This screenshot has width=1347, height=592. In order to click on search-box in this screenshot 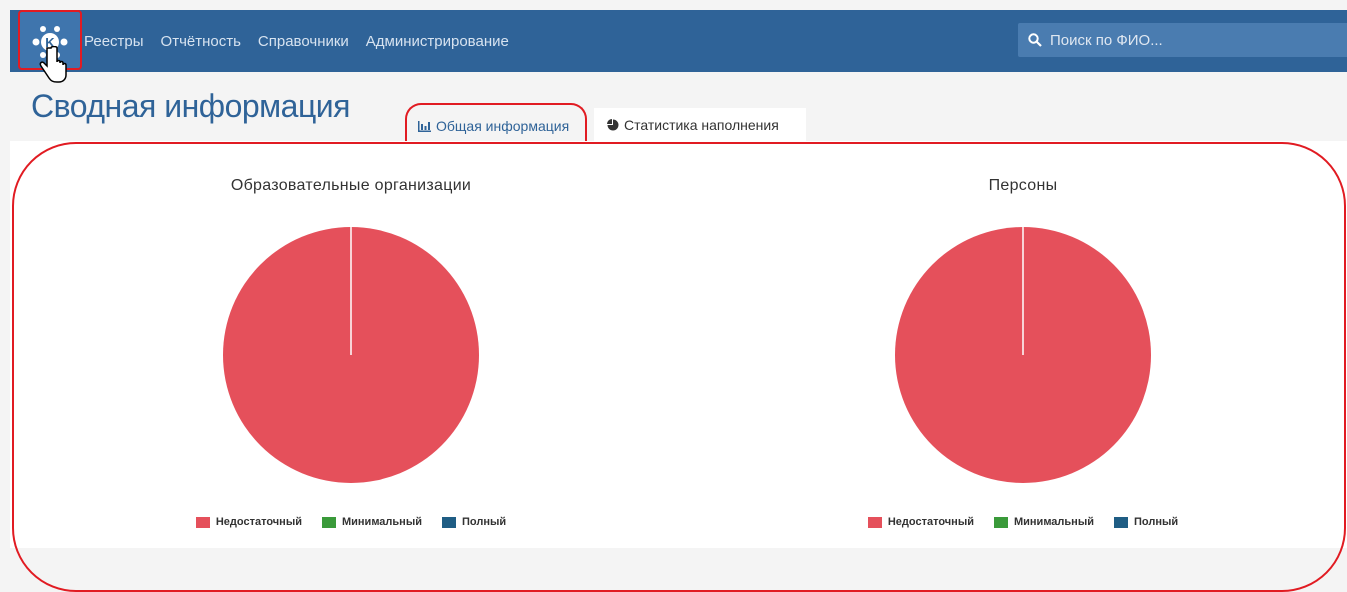, I will do `click(1182, 40)`.